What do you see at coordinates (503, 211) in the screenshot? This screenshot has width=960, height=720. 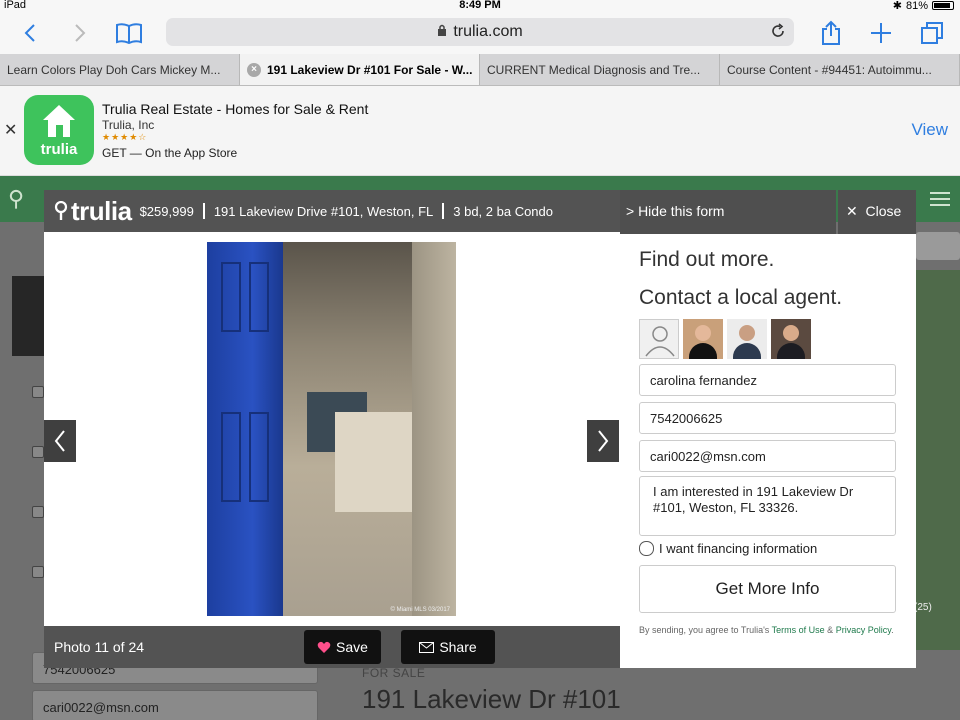 I see `listing-details: 3 bd, 2 ba Condo` at bounding box center [503, 211].